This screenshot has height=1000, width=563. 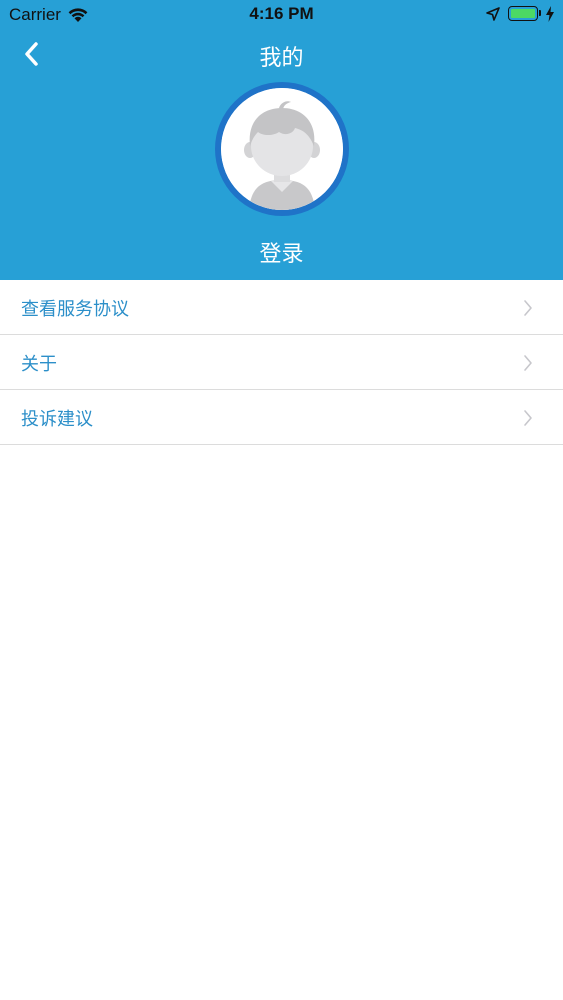 What do you see at coordinates (75, 309) in the screenshot?
I see `menu-item-label: 查看服务协议` at bounding box center [75, 309].